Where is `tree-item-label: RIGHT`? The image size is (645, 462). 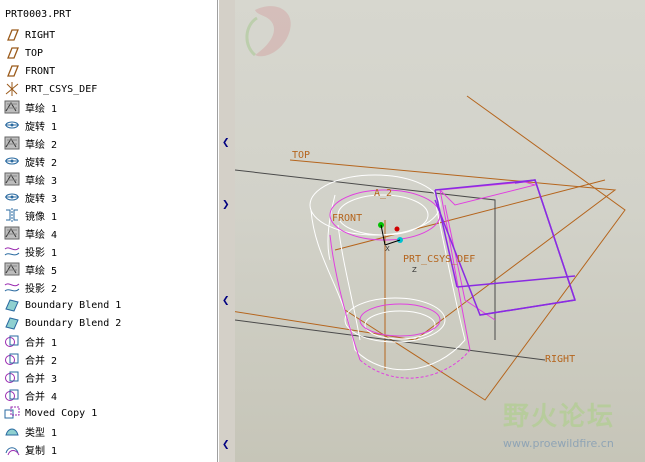 tree-item-label: RIGHT is located at coordinates (40, 35).